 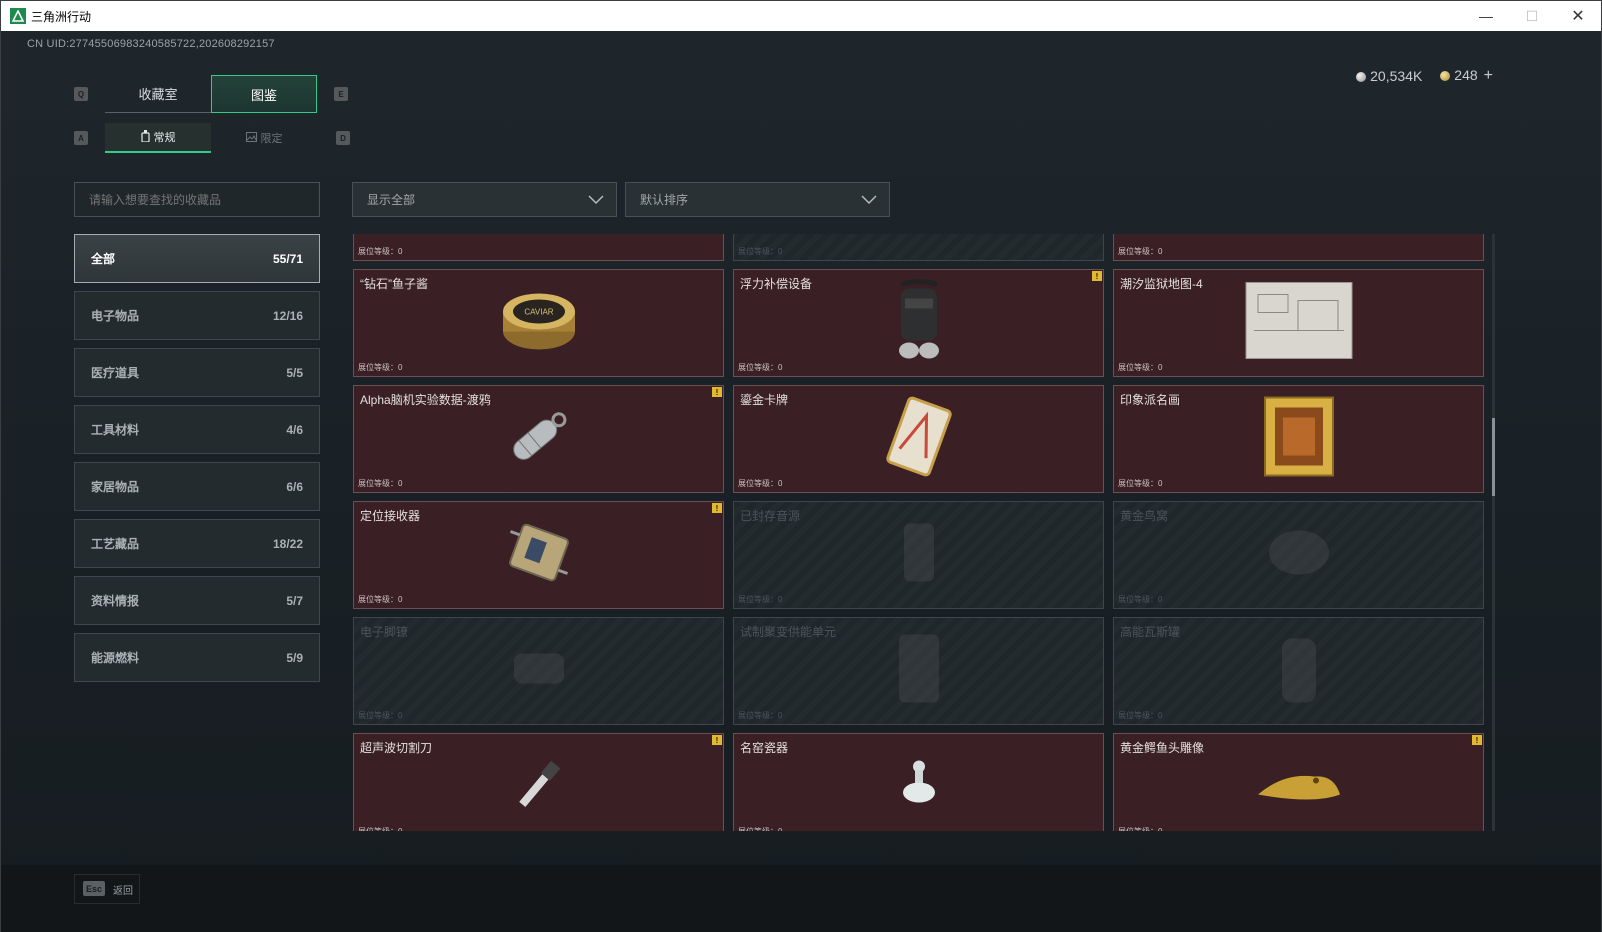 What do you see at coordinates (197, 258) in the screenshot?
I see `category-all: 全部 55/71` at bounding box center [197, 258].